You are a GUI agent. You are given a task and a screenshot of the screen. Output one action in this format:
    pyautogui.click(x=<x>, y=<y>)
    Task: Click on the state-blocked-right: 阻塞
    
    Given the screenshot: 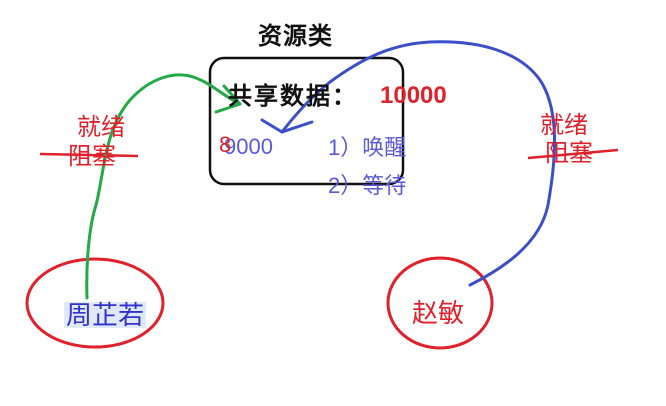 What is the action you would take?
    pyautogui.click(x=569, y=153)
    